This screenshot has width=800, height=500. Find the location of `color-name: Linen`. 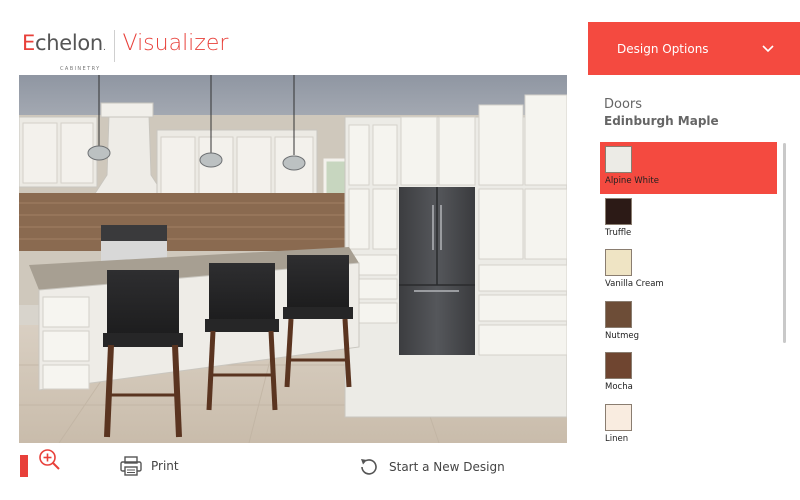

color-name: Linen is located at coordinates (617, 438).